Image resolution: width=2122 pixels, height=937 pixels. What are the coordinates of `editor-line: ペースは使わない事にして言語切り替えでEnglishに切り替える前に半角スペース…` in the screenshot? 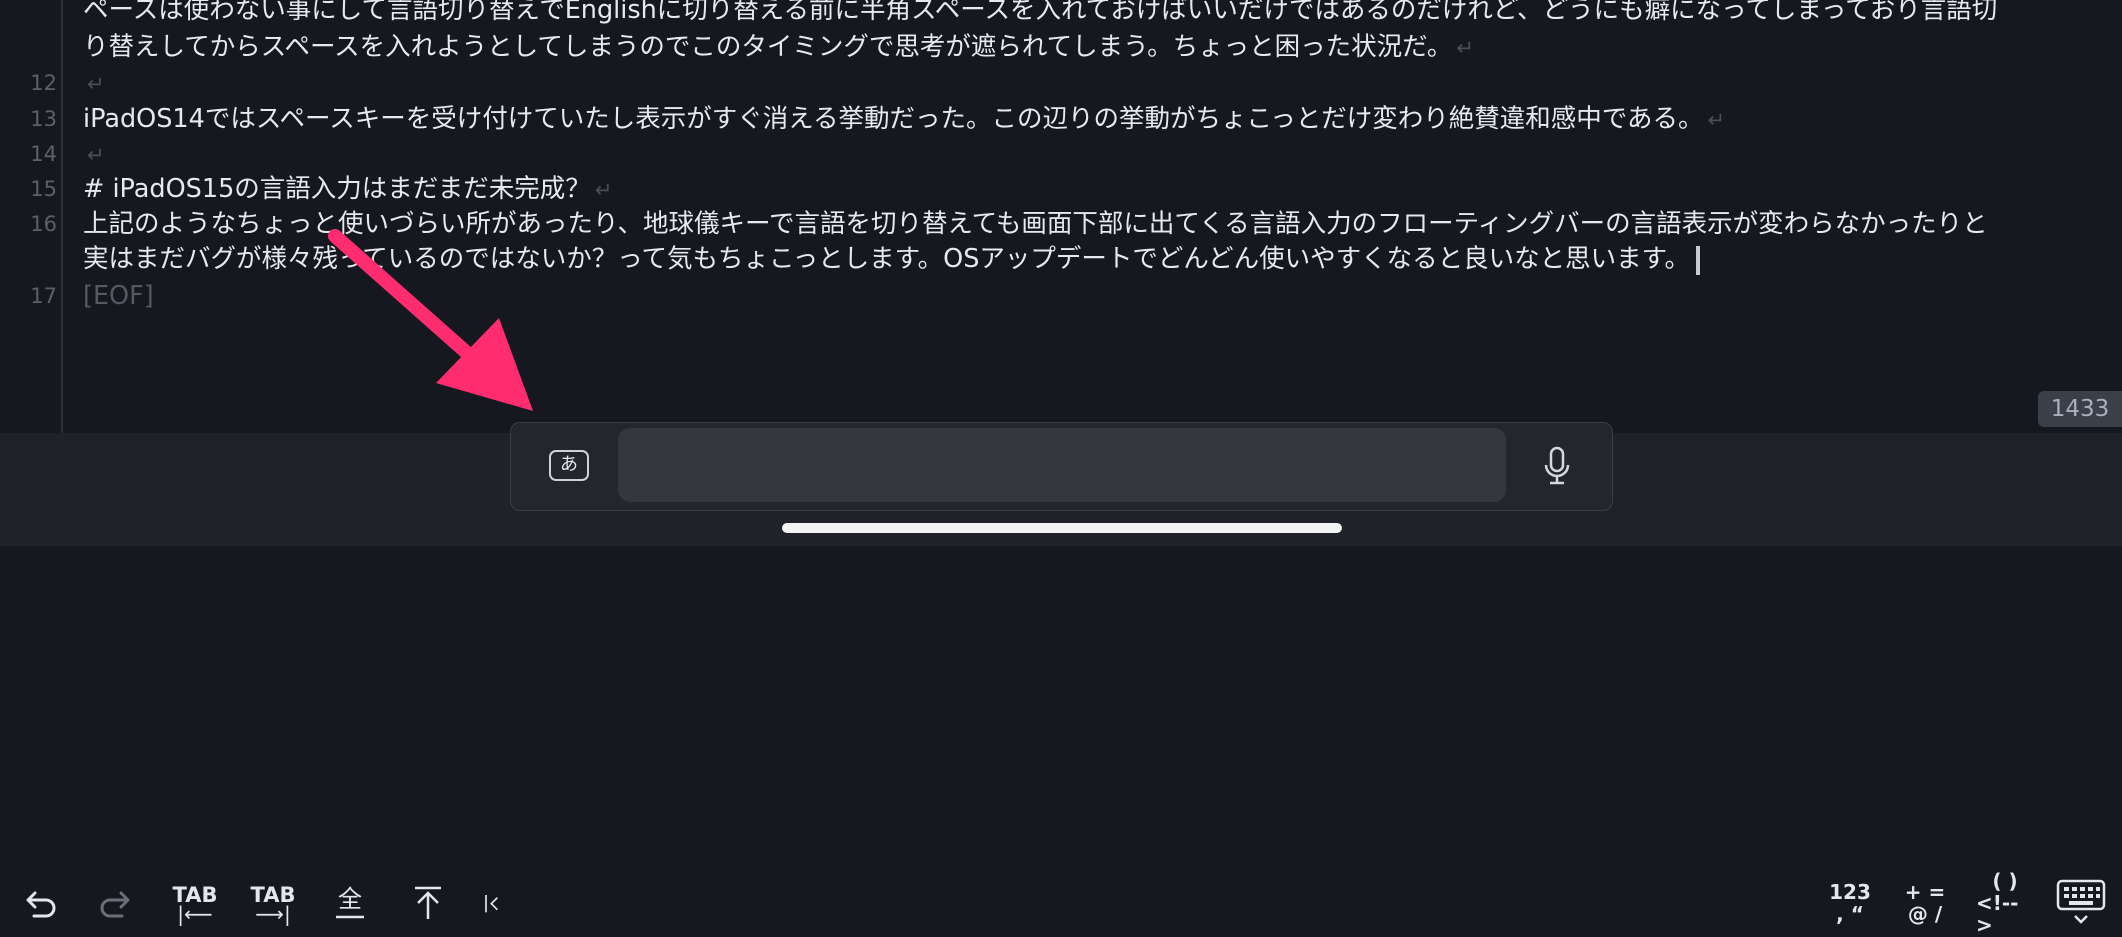 It's located at (1061, 14).